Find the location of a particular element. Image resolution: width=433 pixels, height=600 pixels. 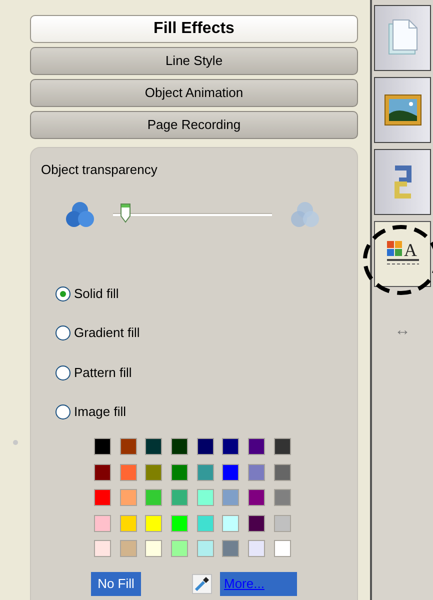

resize-grip-icon is located at coordinates (15, 442).